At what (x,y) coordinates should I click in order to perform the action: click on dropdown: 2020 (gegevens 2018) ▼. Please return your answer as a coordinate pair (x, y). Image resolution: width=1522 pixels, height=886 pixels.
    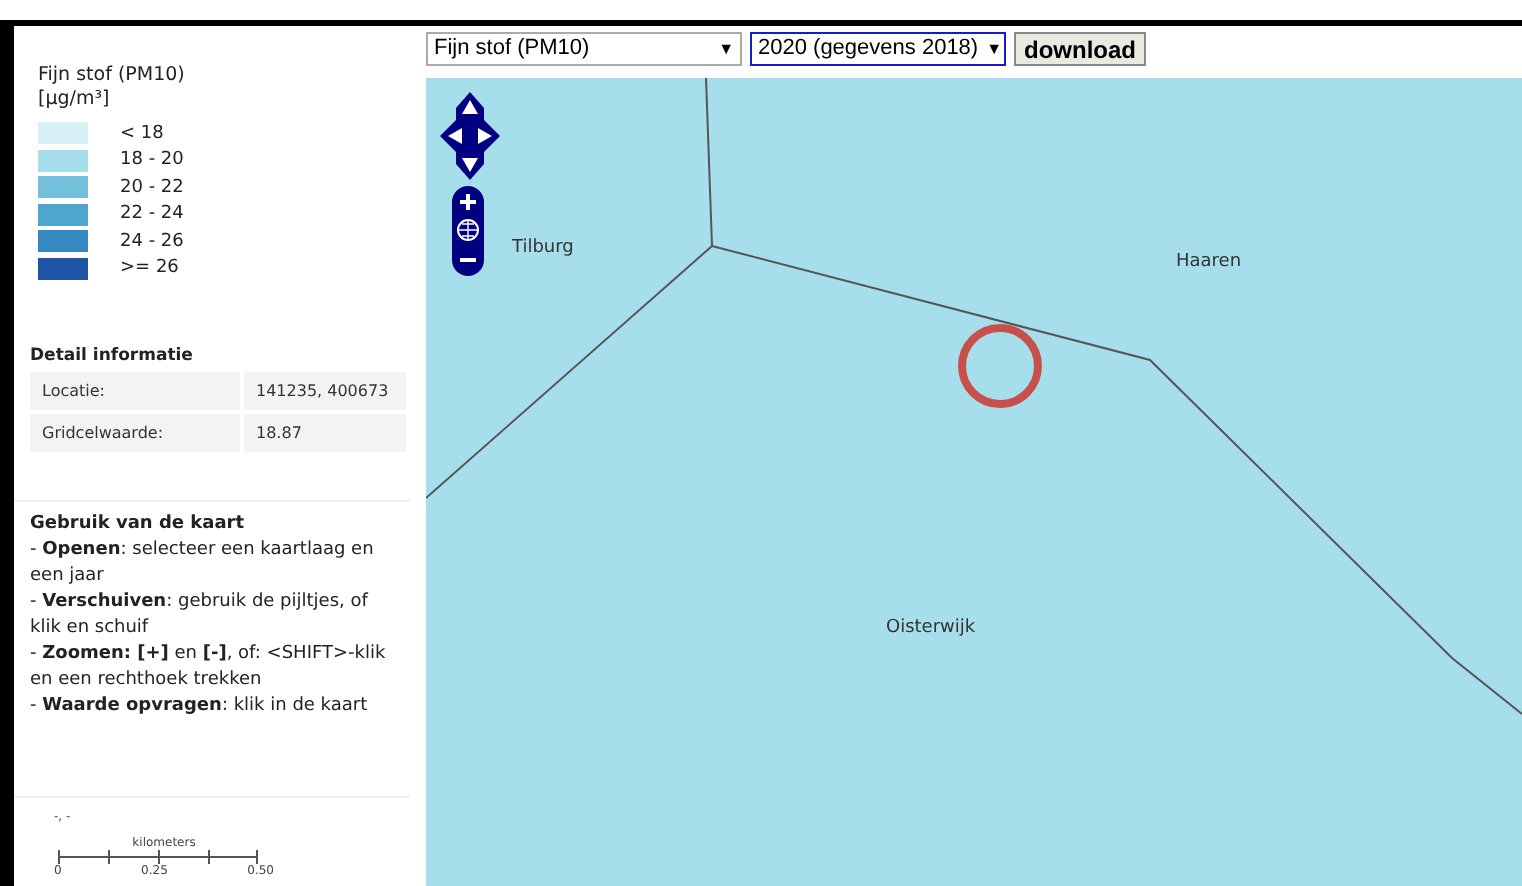
    Looking at the image, I should click on (878, 49).